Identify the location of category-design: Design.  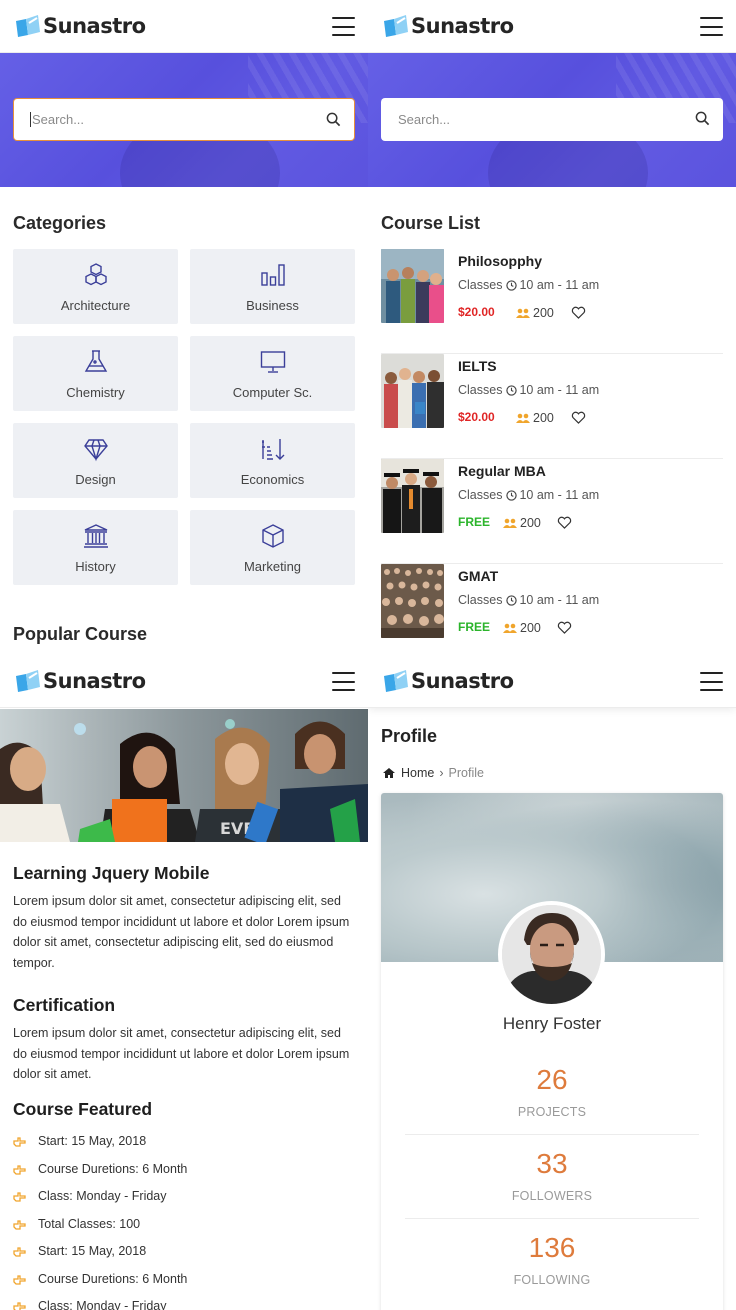
(95, 460).